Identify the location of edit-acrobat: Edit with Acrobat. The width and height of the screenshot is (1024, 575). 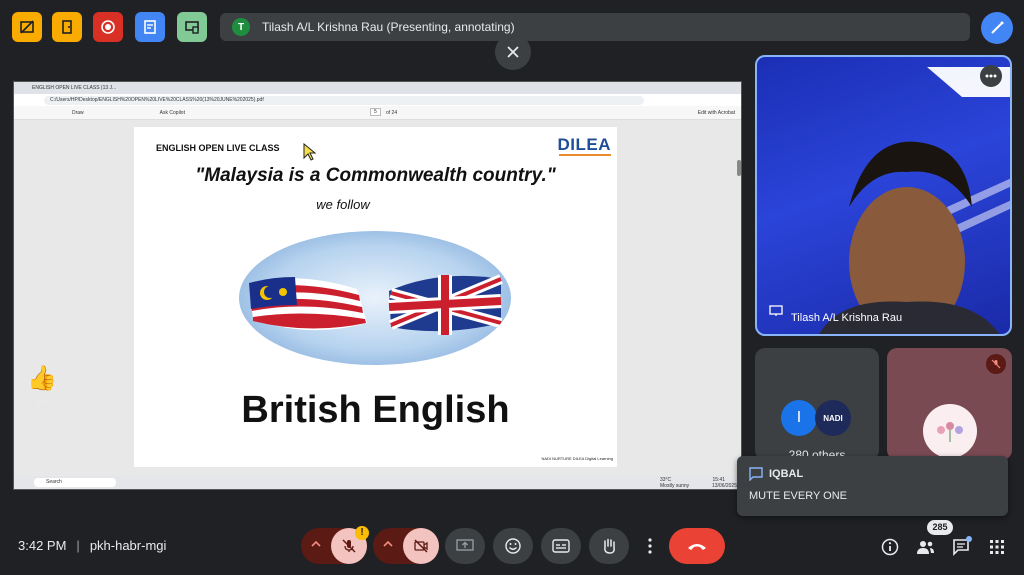
(716, 113).